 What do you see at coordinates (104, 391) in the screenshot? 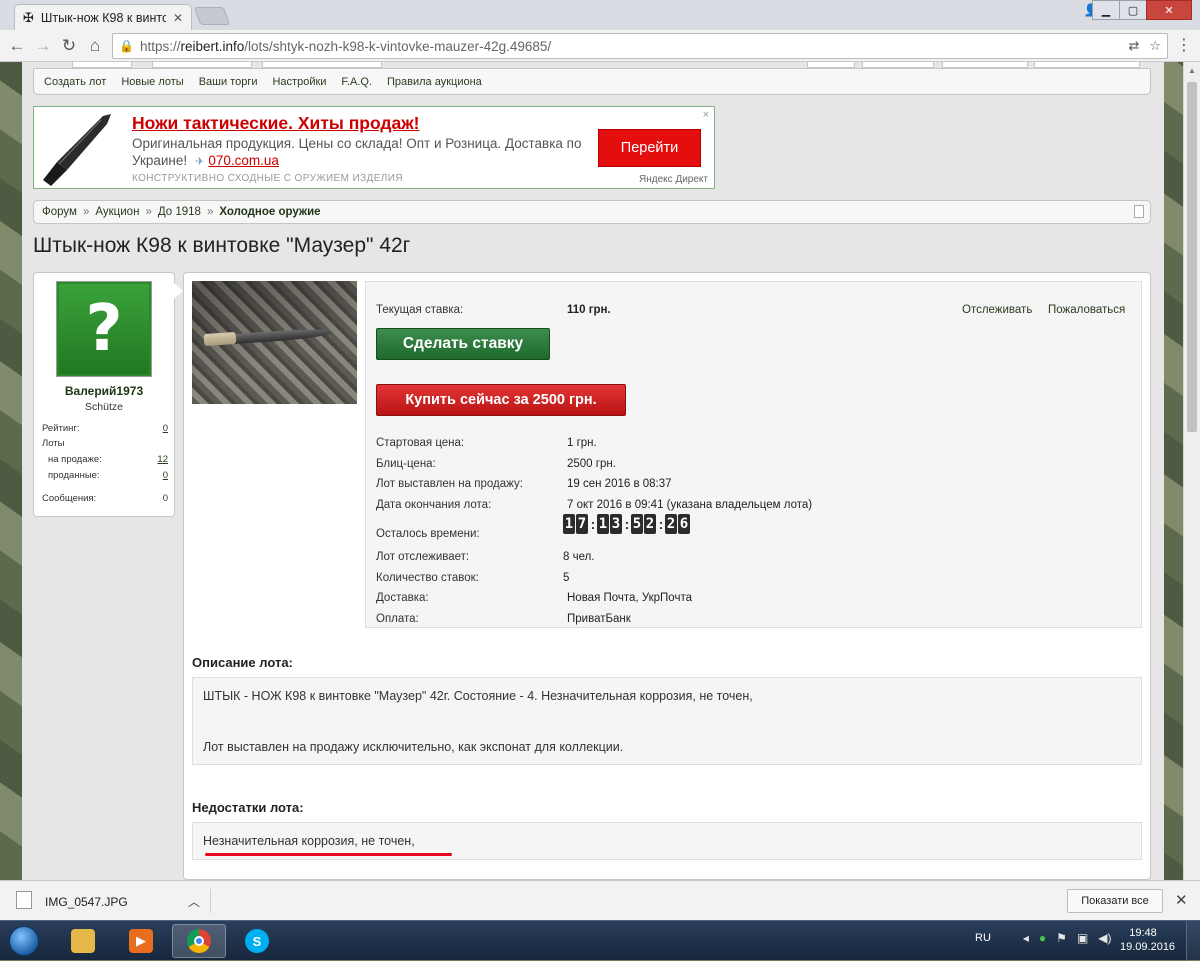
I see `seller-username: Валерий1973` at bounding box center [104, 391].